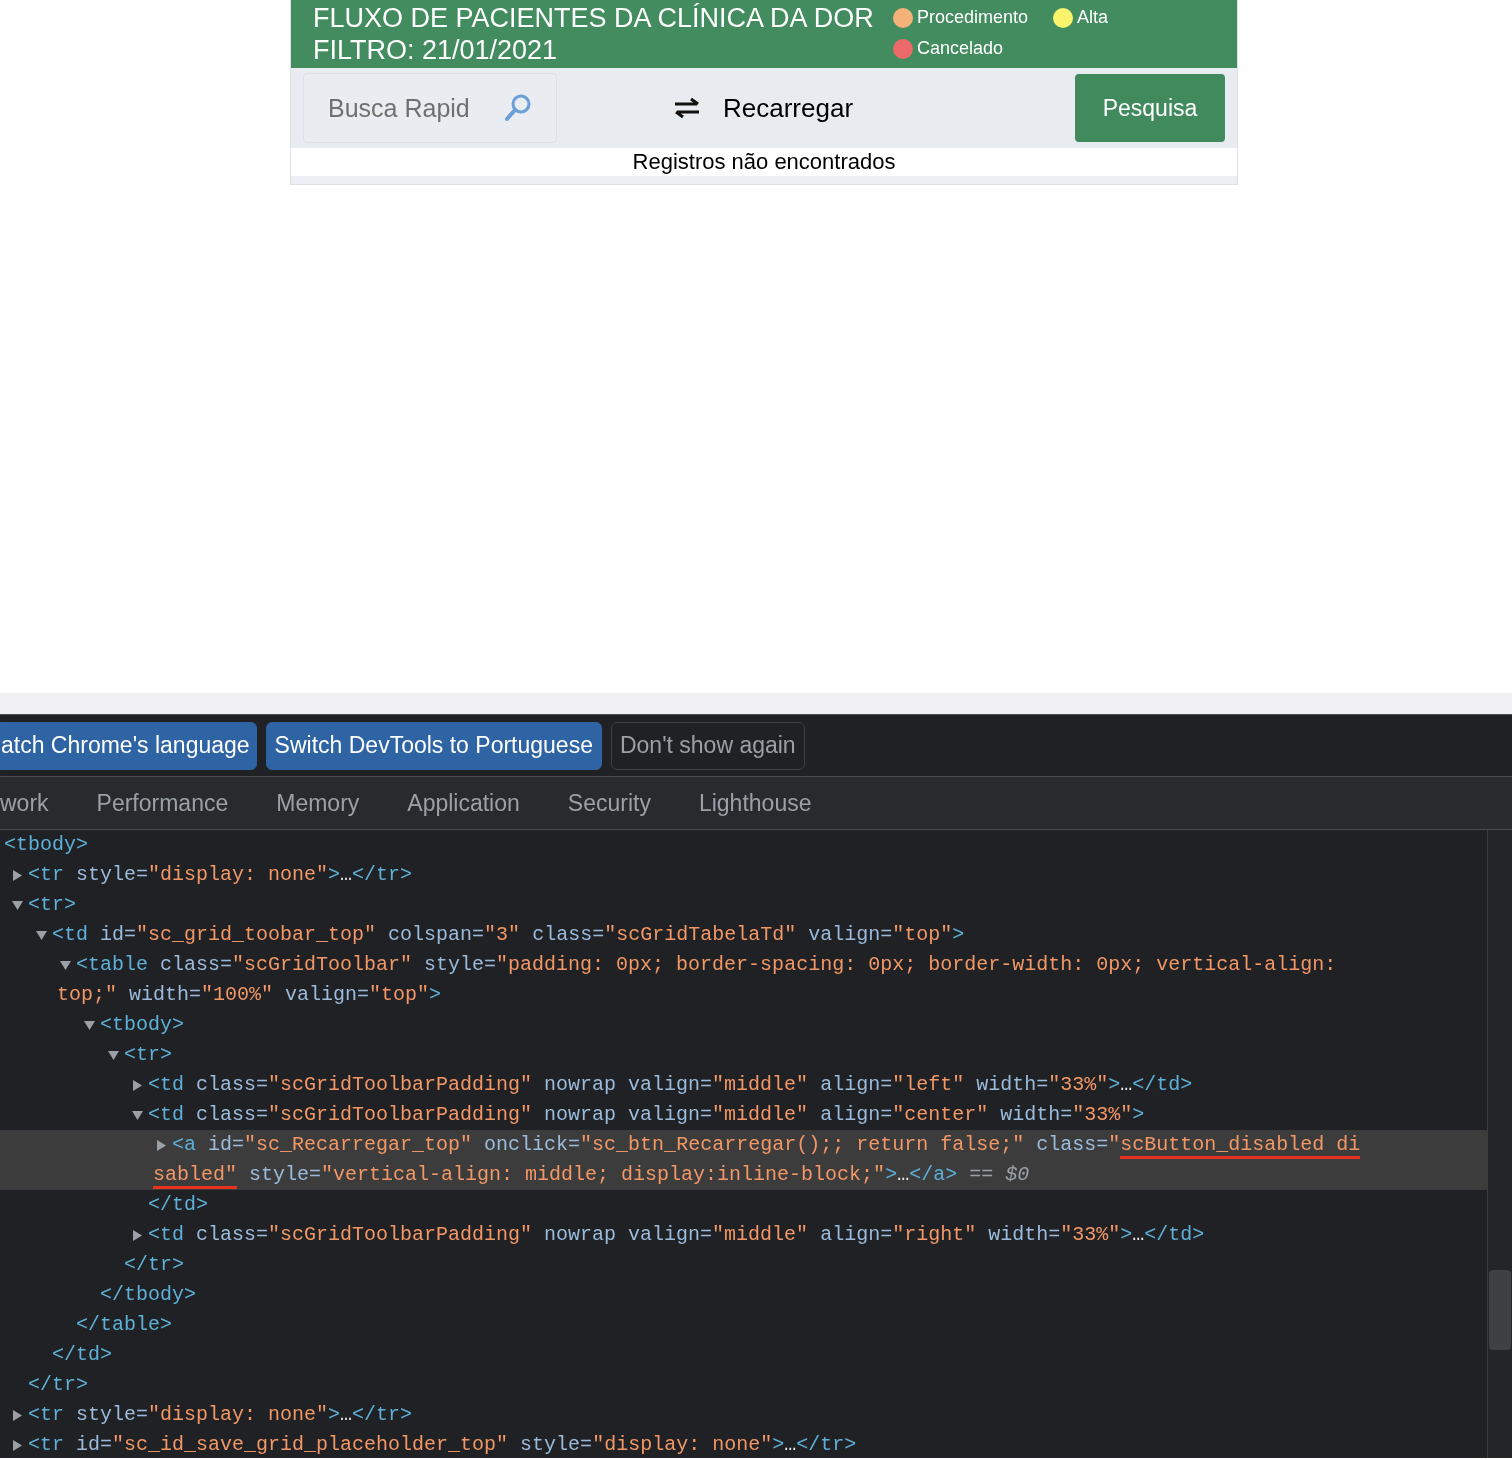 The width and height of the screenshot is (1512, 1460). I want to click on legend-label: Alta, so click(1093, 17).